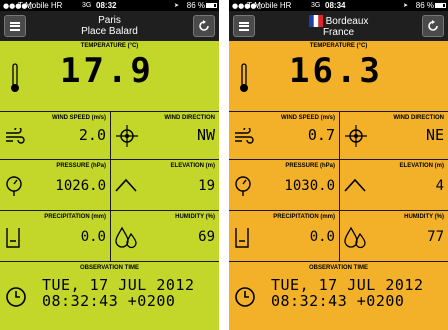 The height and width of the screenshot is (330, 448). I want to click on wind-speed-cell: WIND SPEED (m/s) 0.7, so click(284, 135).